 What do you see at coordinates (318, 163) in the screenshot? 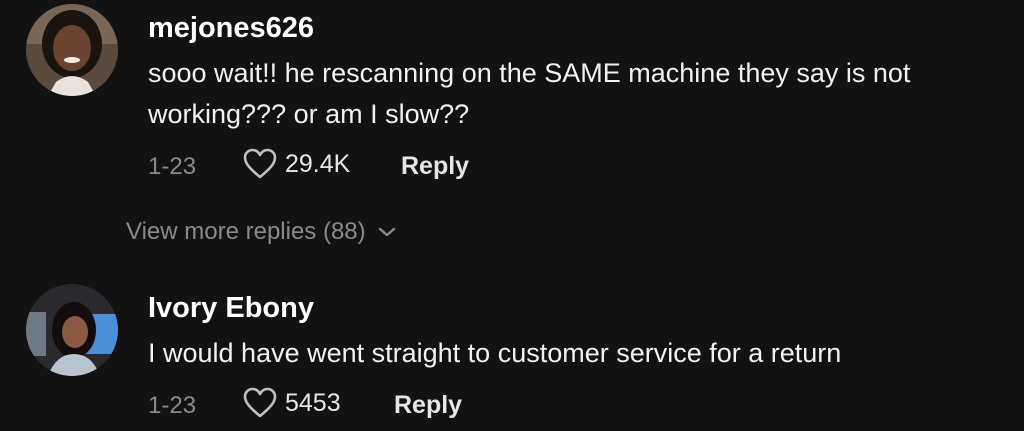
I see `like-count: 29.4K` at bounding box center [318, 163].